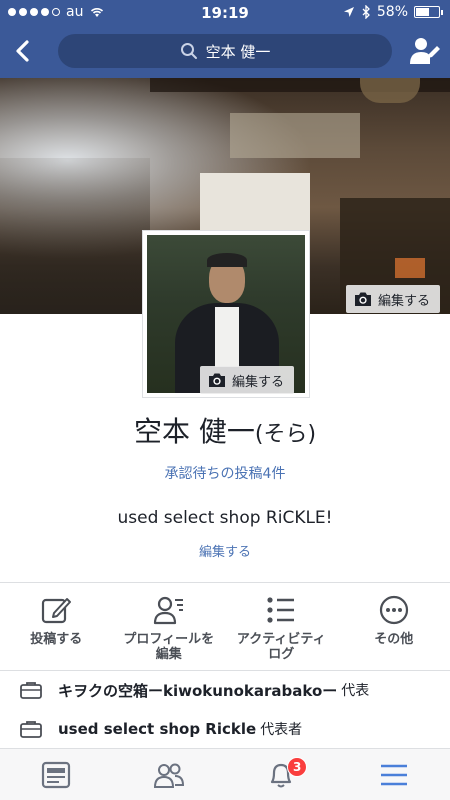 Image resolution: width=450 pixels, height=800 pixels. Describe the element at coordinates (425, 51) in the screenshot. I see `edit-profile-button` at that location.